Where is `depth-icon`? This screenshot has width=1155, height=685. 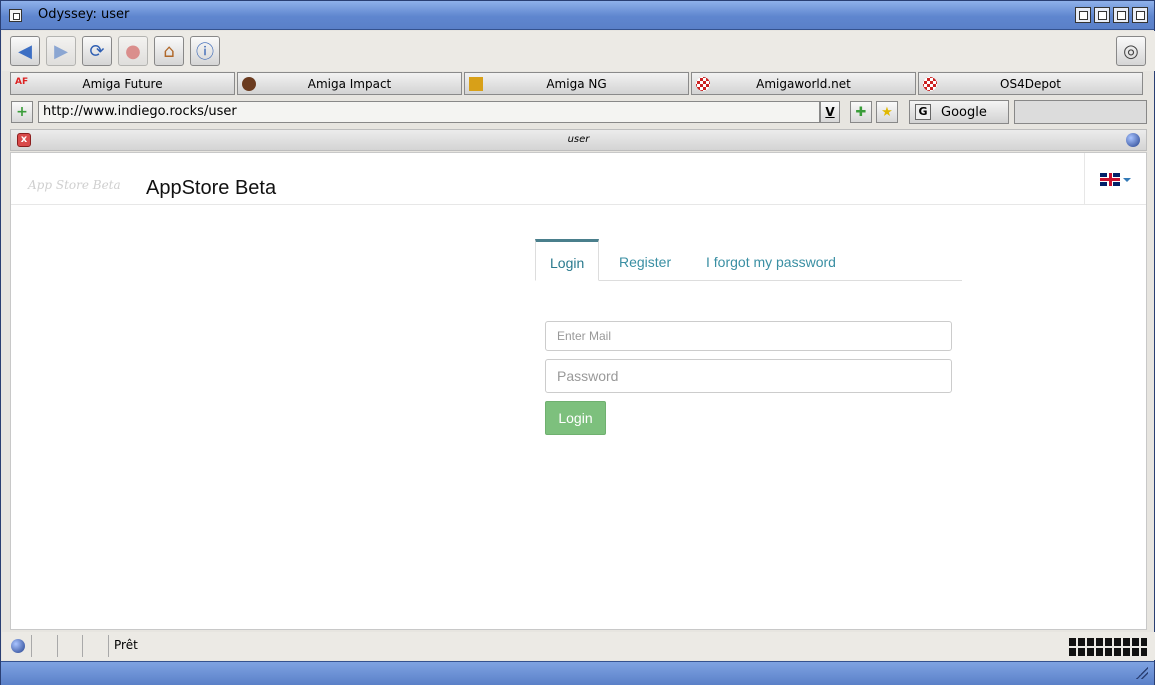
depth-icon is located at coordinates (1140, 15).